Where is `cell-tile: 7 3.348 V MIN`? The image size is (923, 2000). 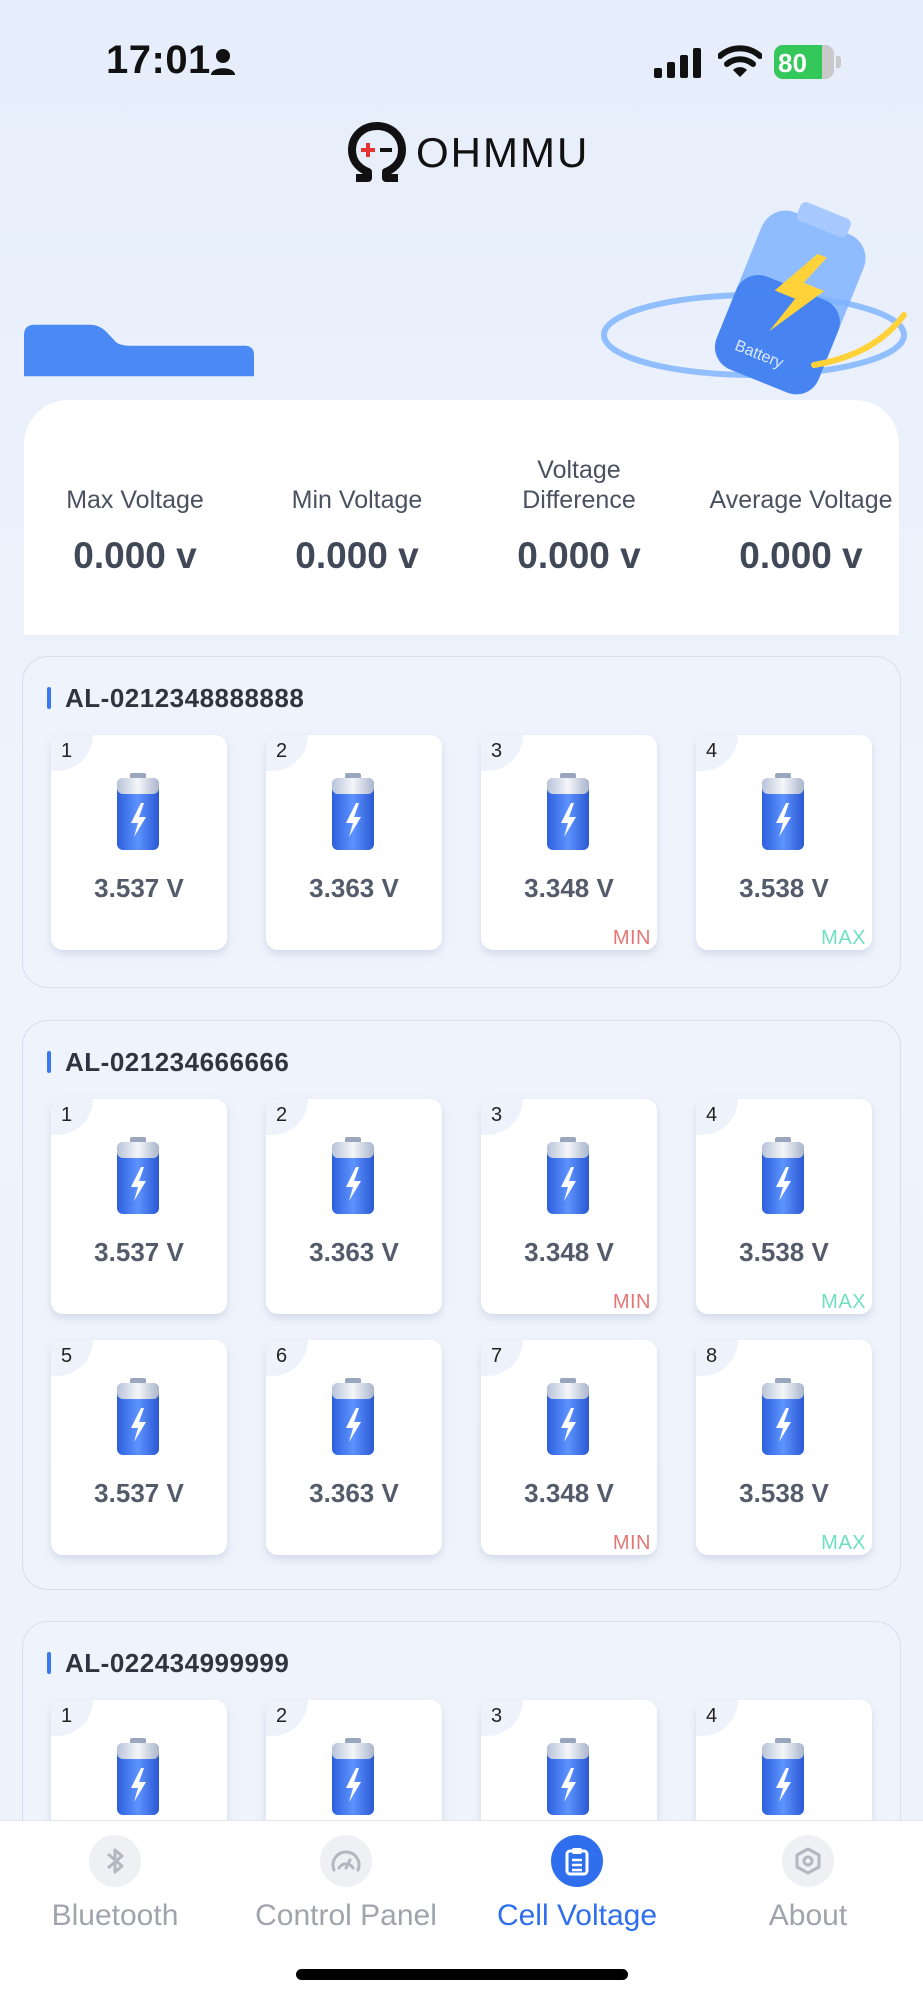 cell-tile: 7 3.348 V MIN is located at coordinates (569, 1447).